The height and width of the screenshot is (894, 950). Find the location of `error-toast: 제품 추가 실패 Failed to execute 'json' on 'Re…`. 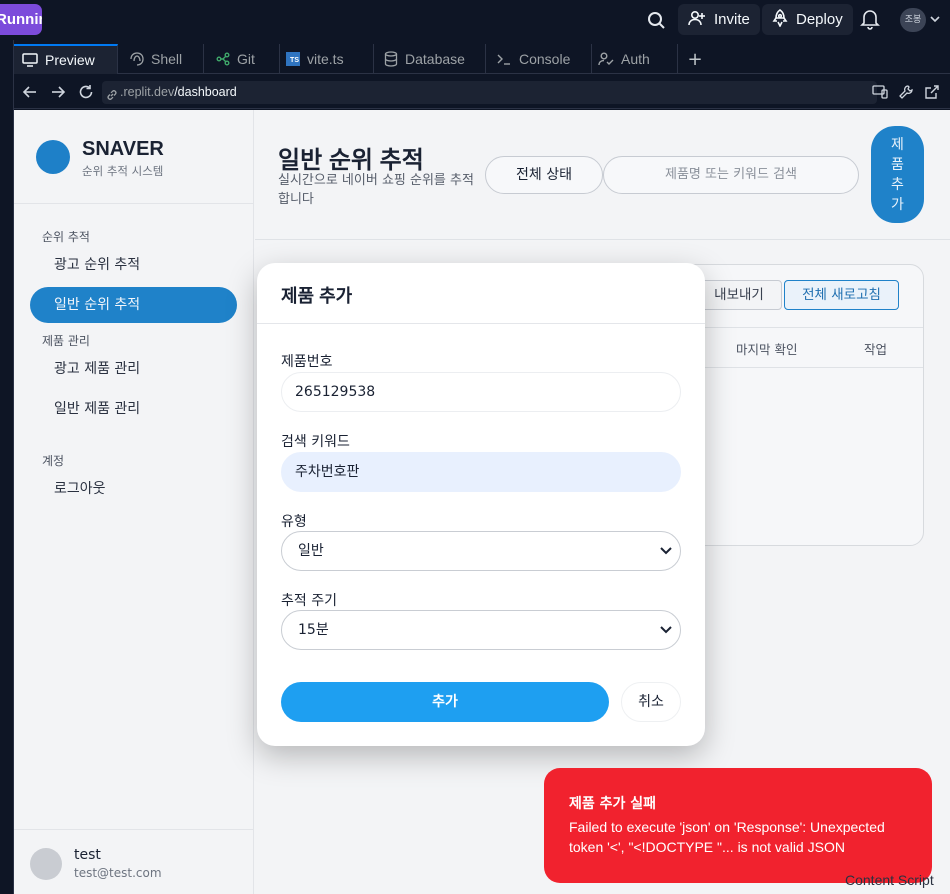

error-toast: 제품 추가 실패 Failed to execute 'json' on 'Re… is located at coordinates (738, 825).